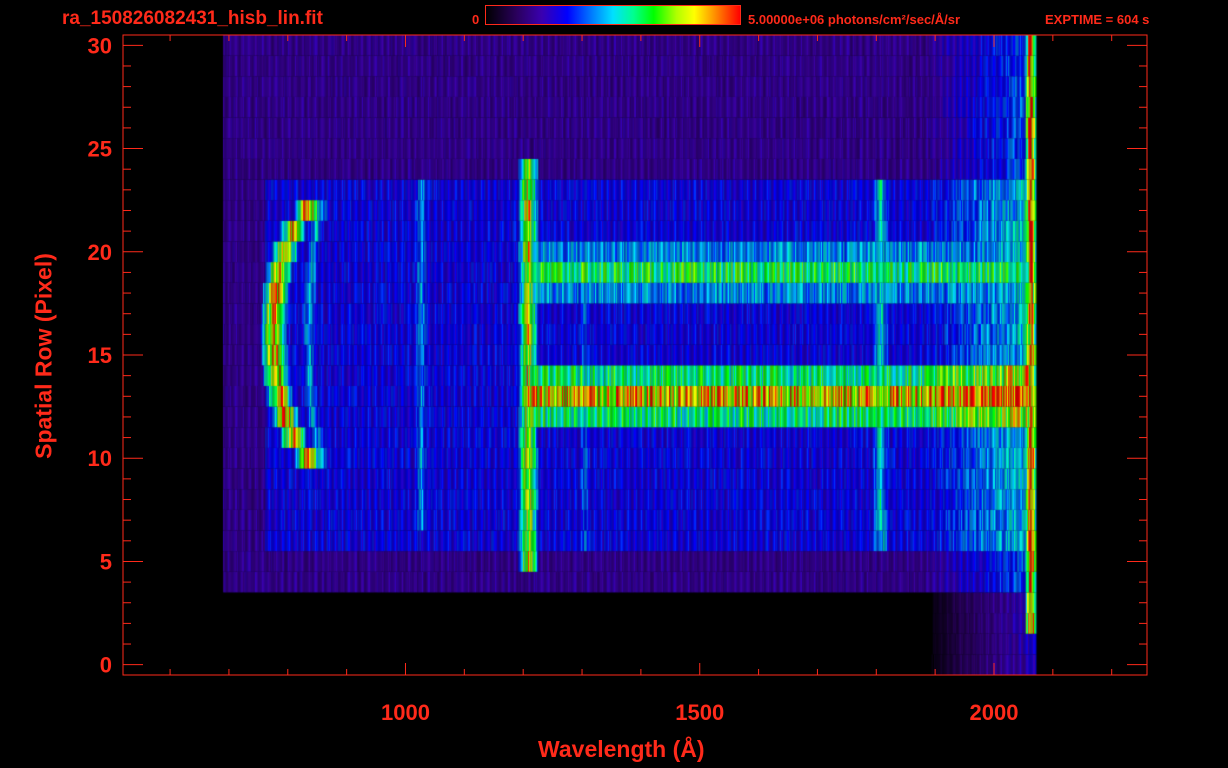 The image size is (1228, 768). What do you see at coordinates (43, 356) in the screenshot?
I see `y-axis-label: Spatial Row (Pixel)` at bounding box center [43, 356].